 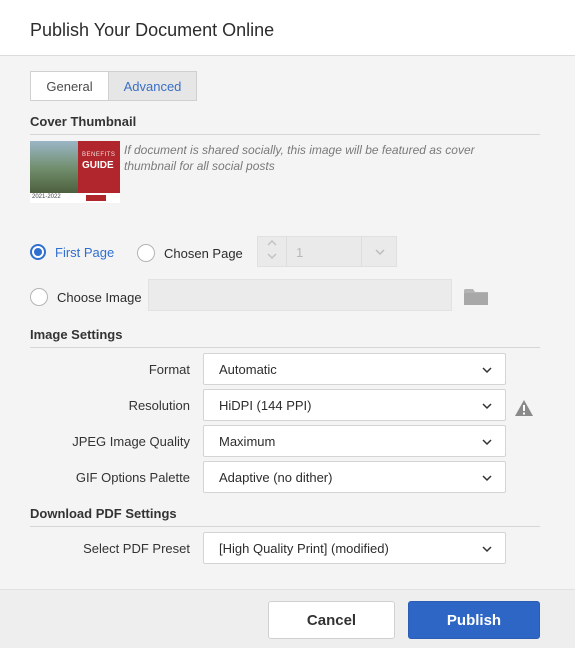 What do you see at coordinates (69, 86) in the screenshot?
I see `tab-general: General` at bounding box center [69, 86].